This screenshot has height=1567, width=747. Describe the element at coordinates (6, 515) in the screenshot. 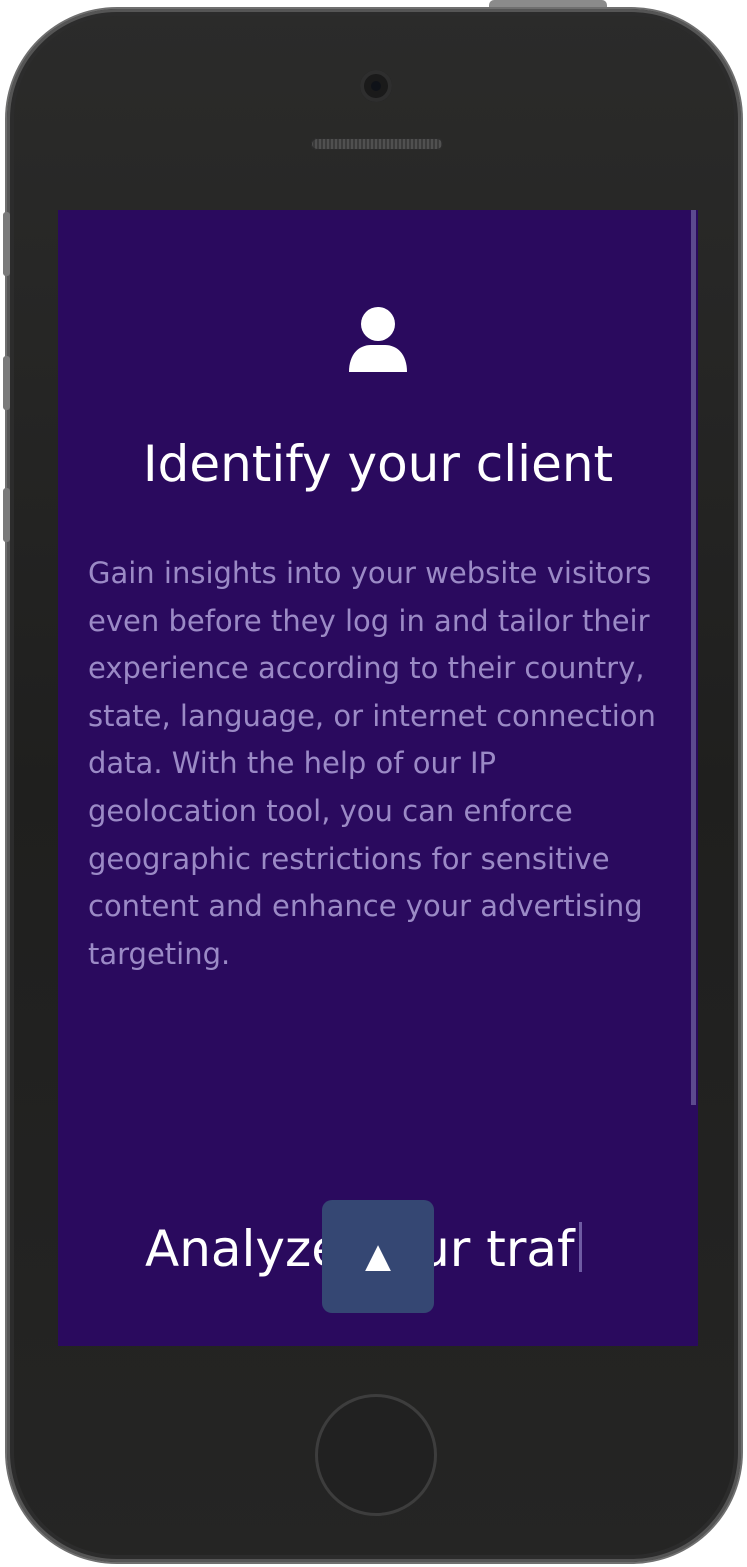

I see `volume-down-button` at that location.